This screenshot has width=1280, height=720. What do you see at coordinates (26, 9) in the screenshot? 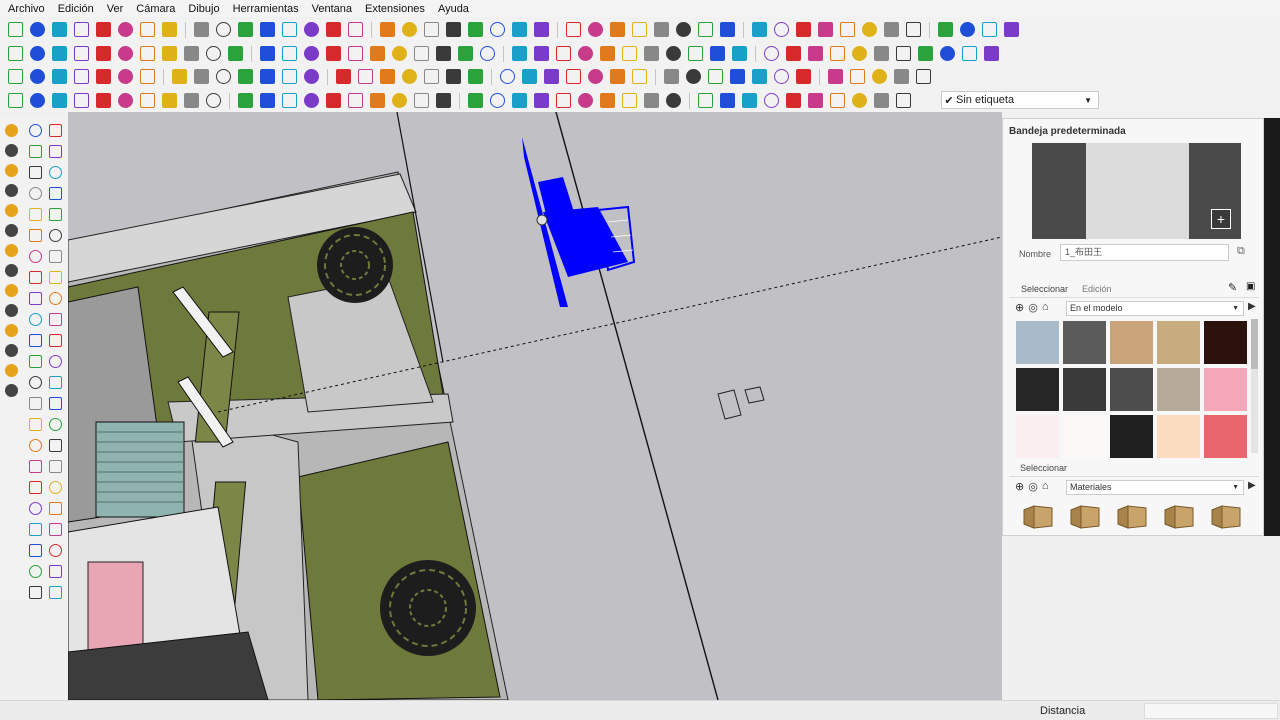
I see `menu-archivo: Archivo` at bounding box center [26, 9].